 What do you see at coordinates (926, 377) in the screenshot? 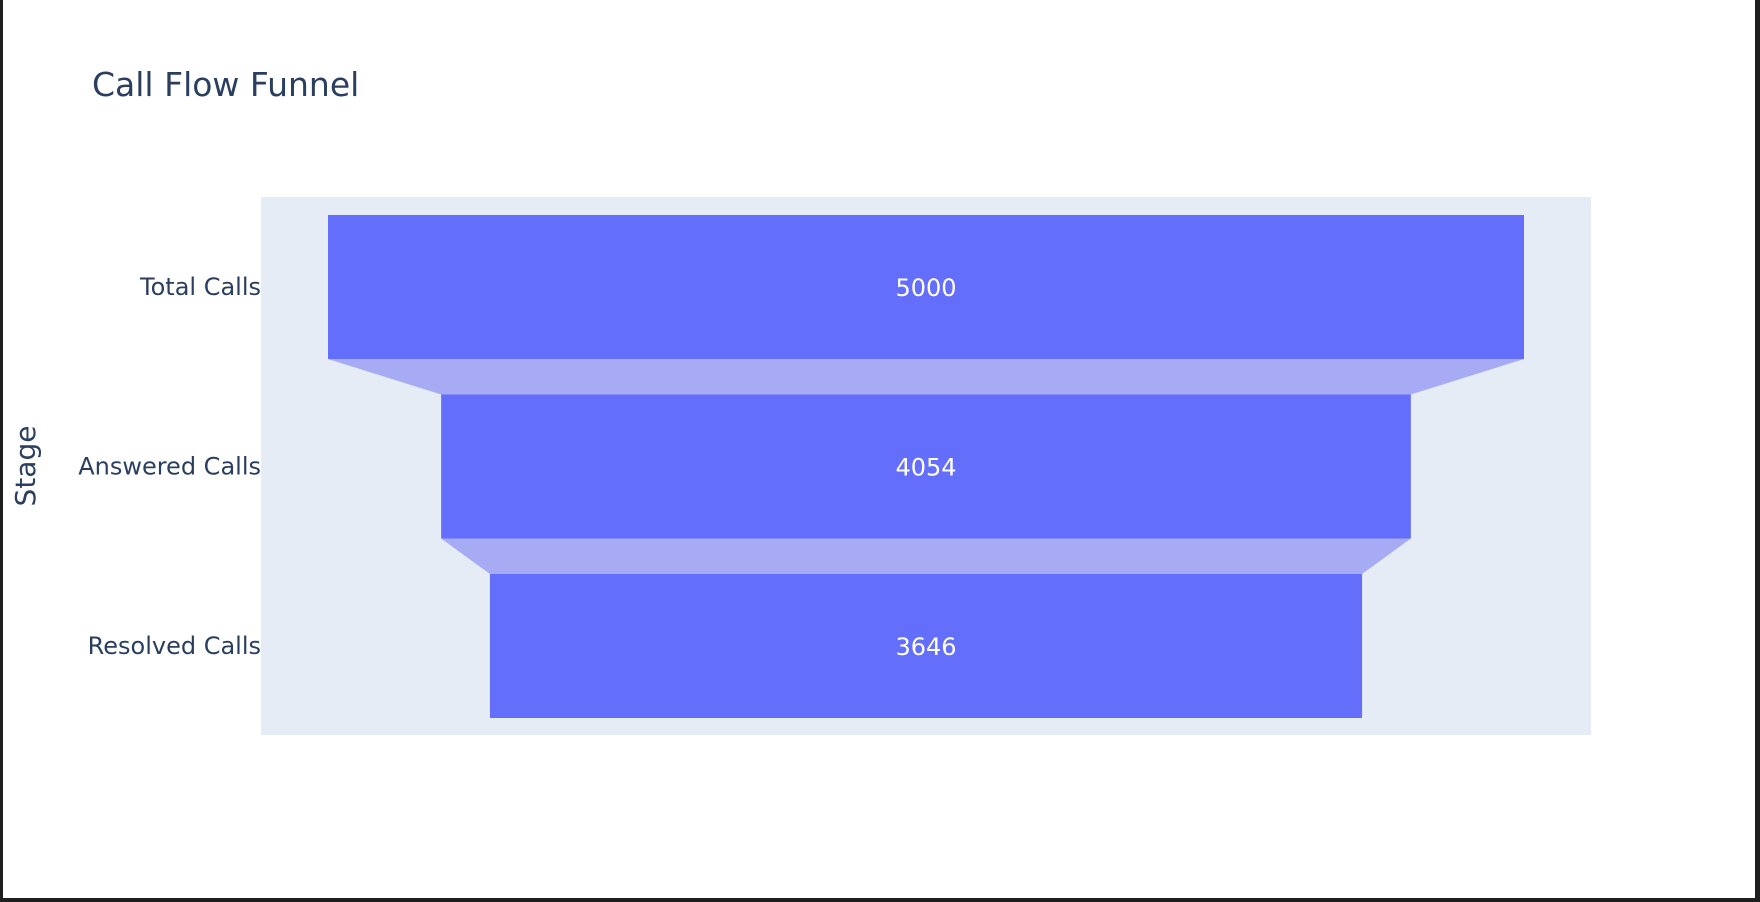
I see `funnel-connector-total-calls` at bounding box center [926, 377].